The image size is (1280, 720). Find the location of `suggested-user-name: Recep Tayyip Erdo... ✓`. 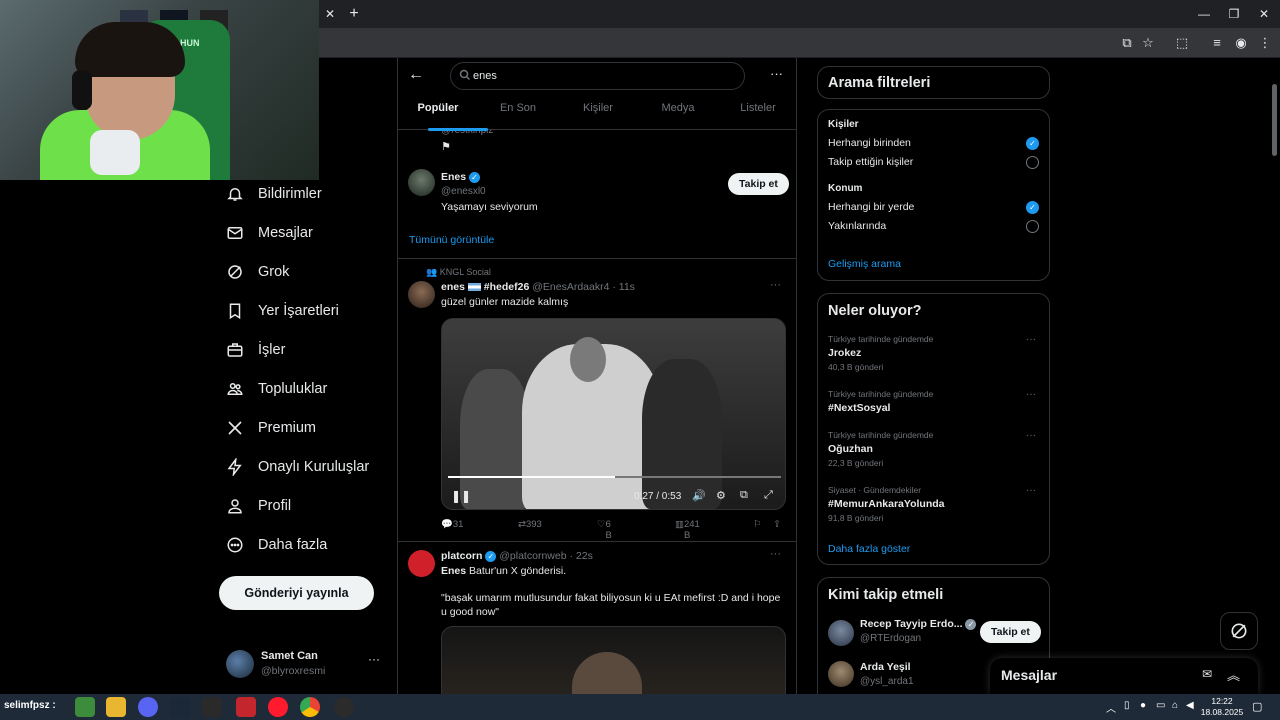

suggested-user-name: Recep Tayyip Erdo... ✓ is located at coordinates (918, 624).